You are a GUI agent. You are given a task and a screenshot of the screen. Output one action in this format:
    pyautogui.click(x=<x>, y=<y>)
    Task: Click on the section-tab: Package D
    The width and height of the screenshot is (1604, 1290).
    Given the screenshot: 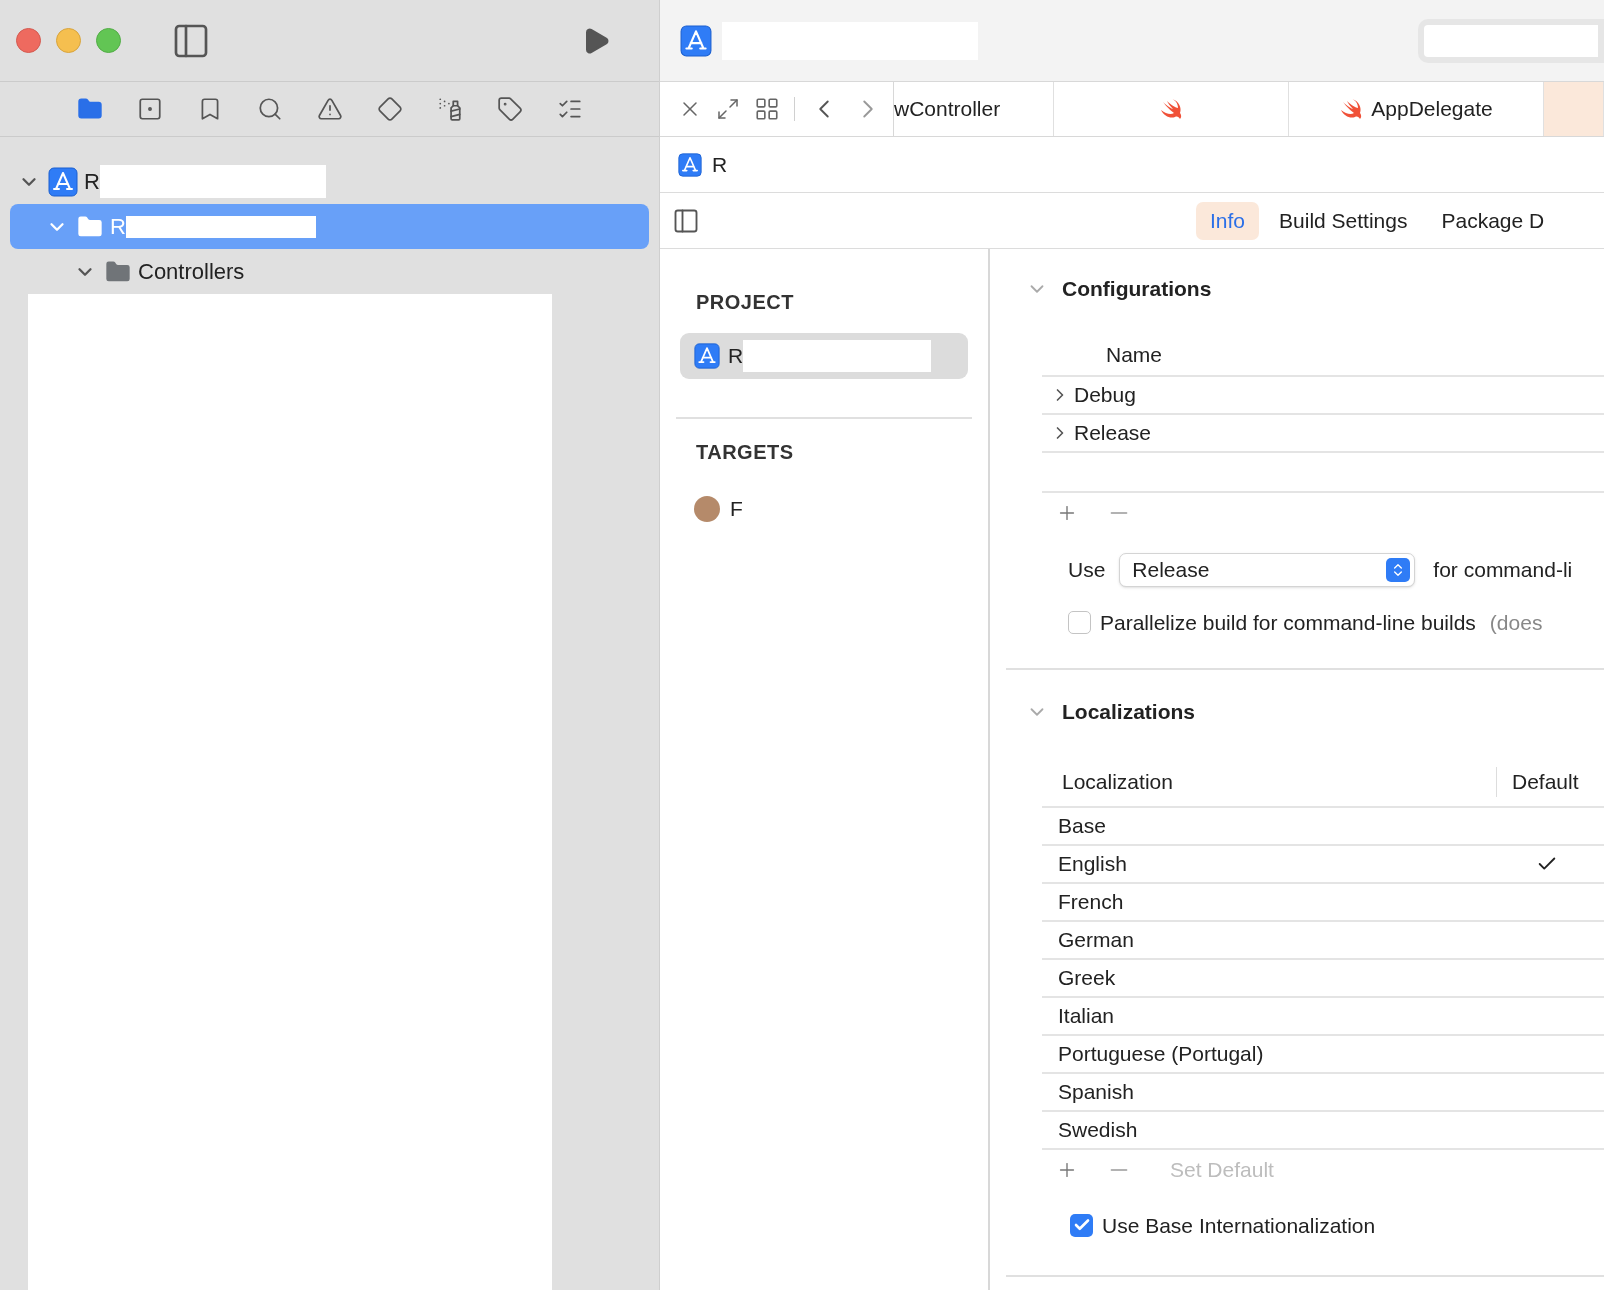 What is the action you would take?
    pyautogui.click(x=1493, y=220)
    